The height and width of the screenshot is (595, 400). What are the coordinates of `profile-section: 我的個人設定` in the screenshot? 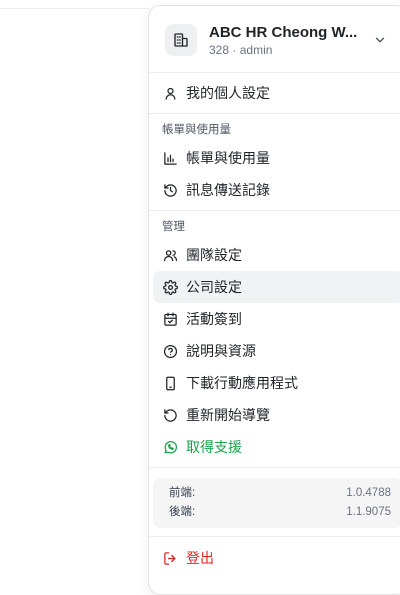 It's located at (274, 93).